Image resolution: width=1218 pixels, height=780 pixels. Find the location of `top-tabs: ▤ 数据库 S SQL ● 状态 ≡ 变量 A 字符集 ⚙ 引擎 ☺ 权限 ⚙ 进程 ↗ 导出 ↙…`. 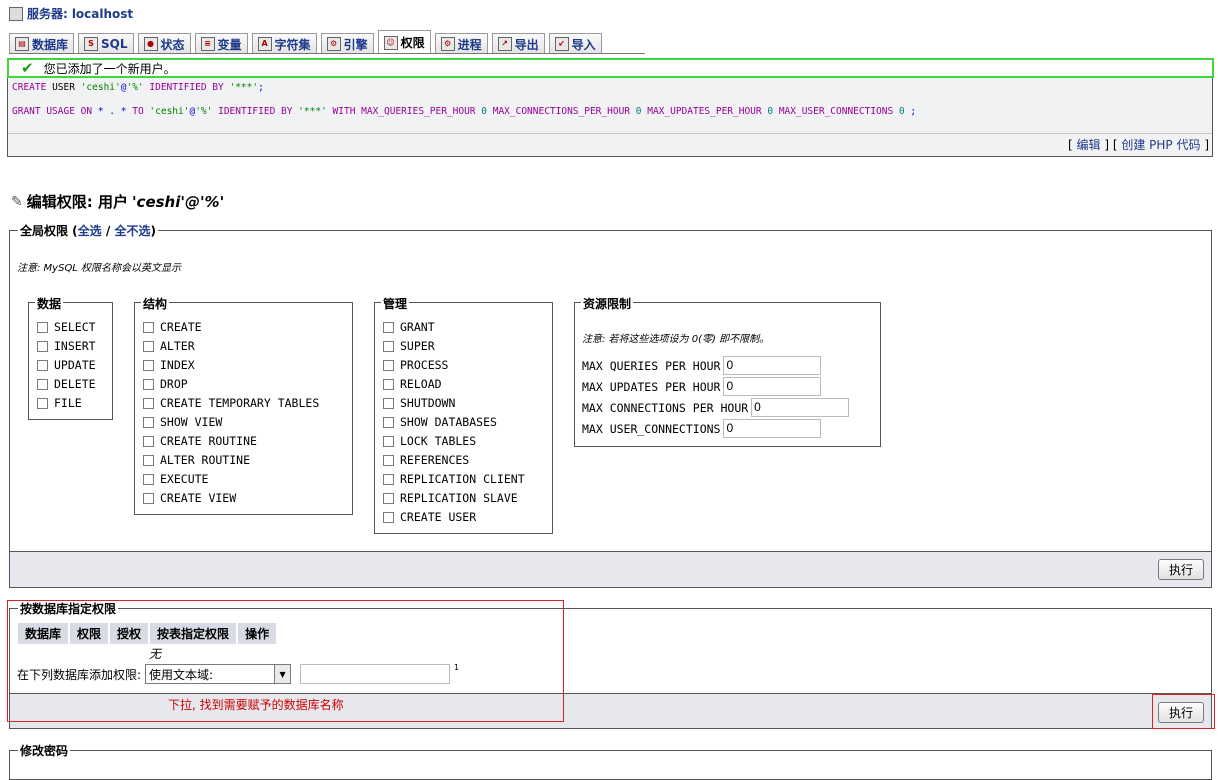

top-tabs: ▤ 数据库 S SQL ● 状态 ≡ 变量 A 字符集 ⚙ 引擎 ☺ 权限 ⚙ 进程 ↗ 导出 ↙… is located at coordinates (305, 42).